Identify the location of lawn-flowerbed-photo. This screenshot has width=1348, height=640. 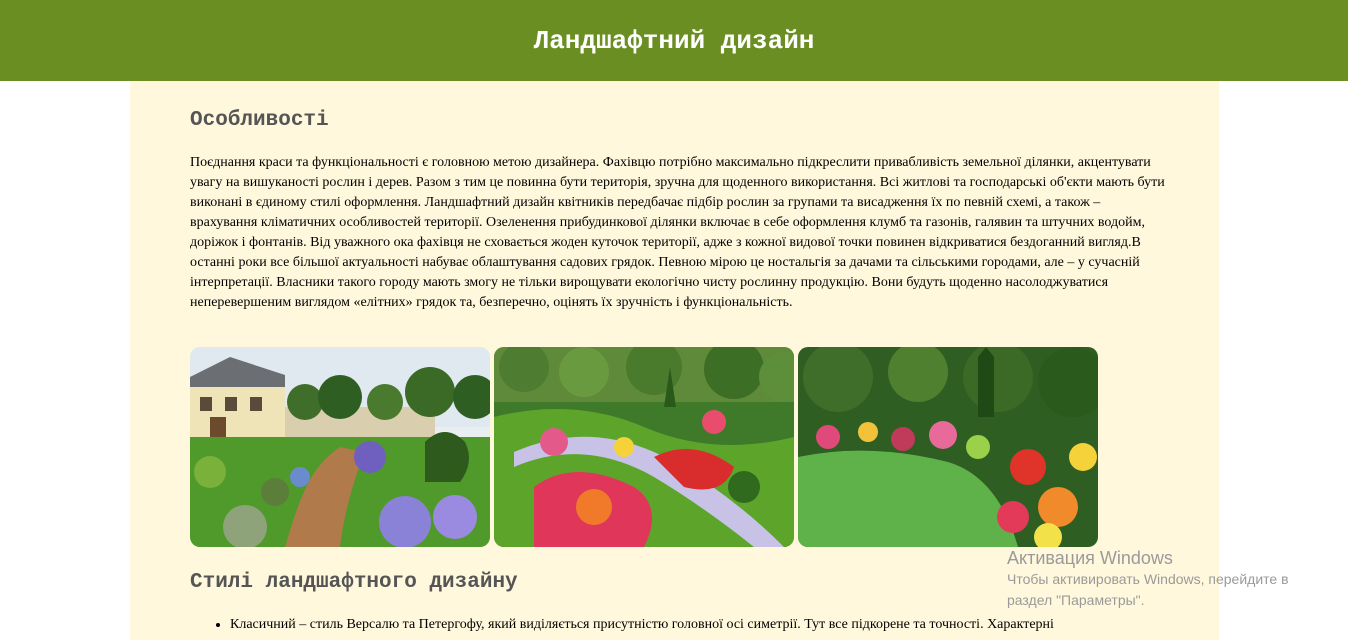
(948, 447).